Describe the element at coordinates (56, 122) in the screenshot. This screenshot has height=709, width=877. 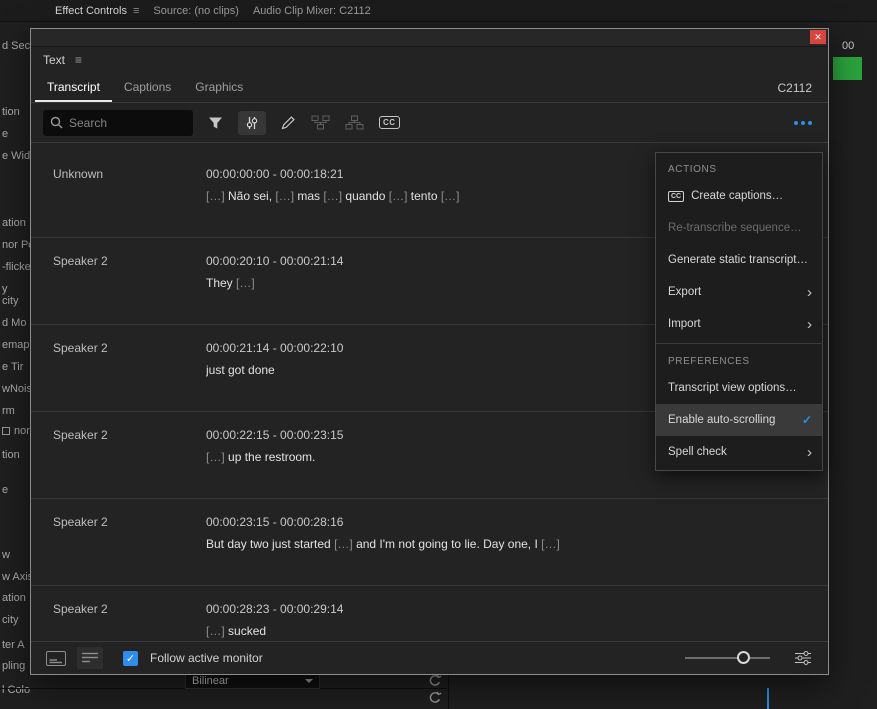
I see `search-icon` at that location.